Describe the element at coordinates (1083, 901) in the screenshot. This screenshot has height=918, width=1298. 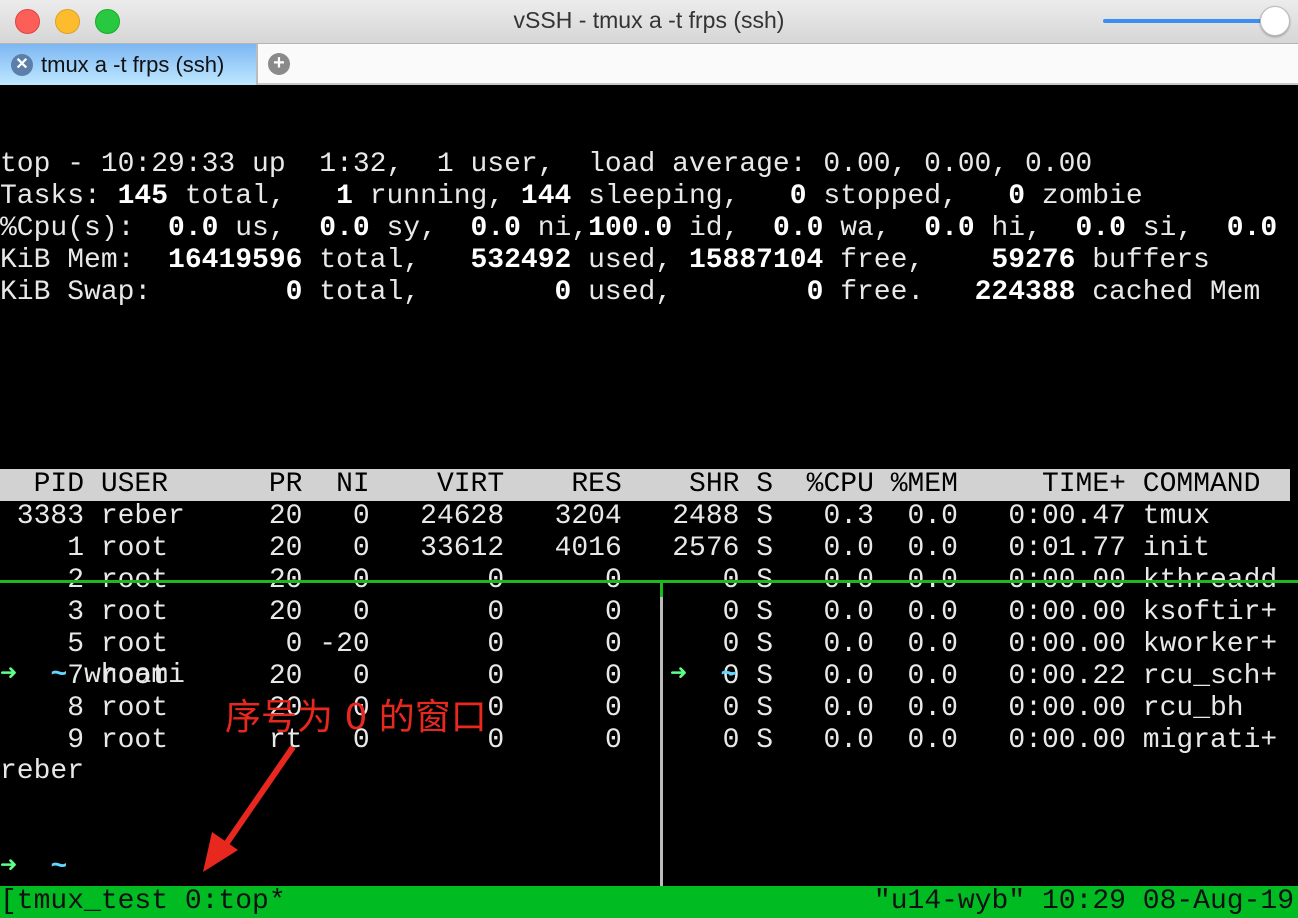
I see `status-host-time: "u14-wyb" 10:29 08-Aug-19` at that location.